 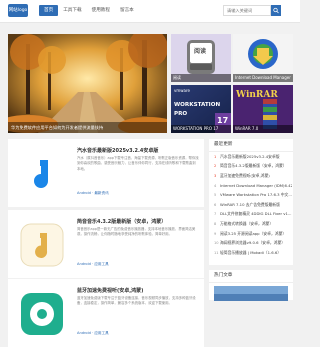 I want to click on nav-item-guestbook: 留言本, so click(x=127, y=10).